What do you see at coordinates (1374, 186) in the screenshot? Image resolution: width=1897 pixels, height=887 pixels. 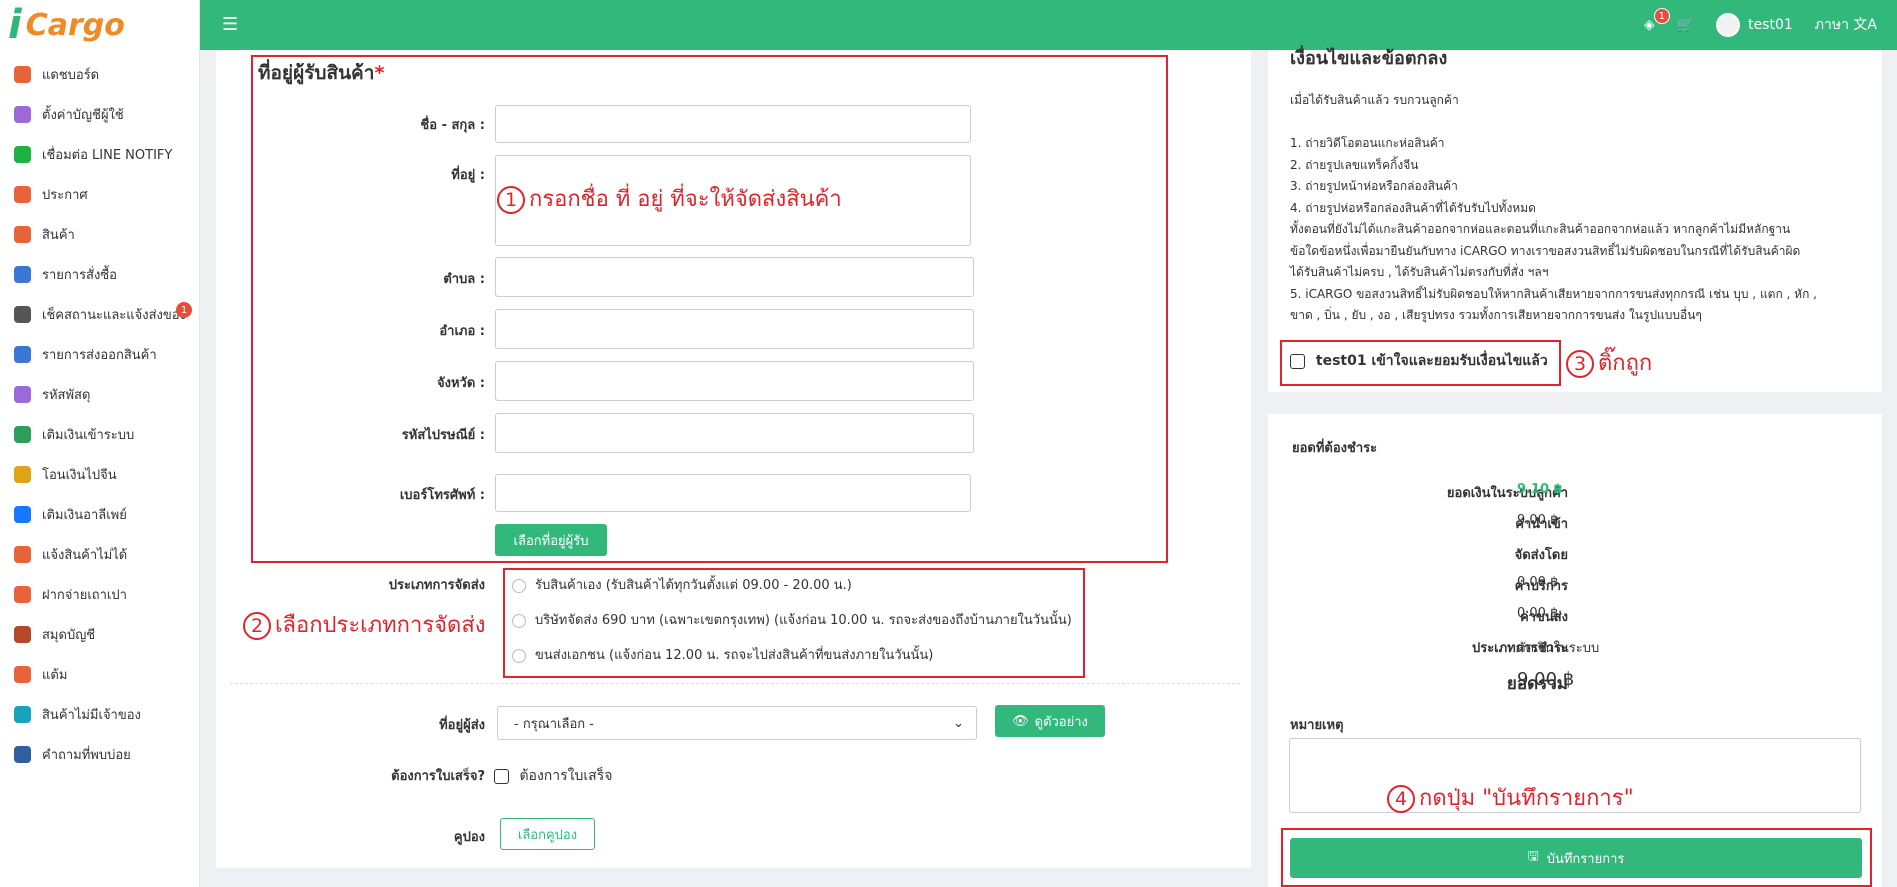 I see `terms-line: 3. ถ่ายรูปหน้าห่อหรือกล่องสินค้า` at bounding box center [1374, 186].